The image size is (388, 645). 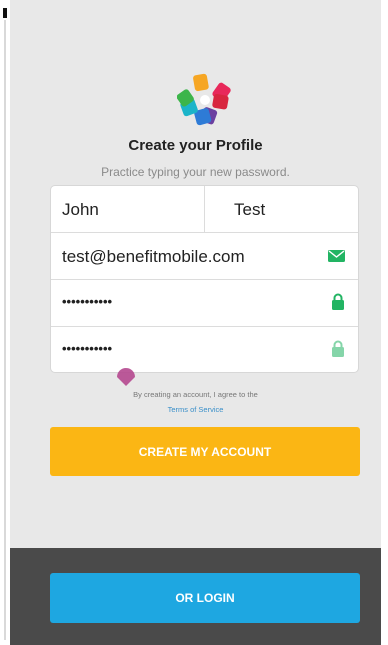 What do you see at coordinates (204, 99) in the screenshot?
I see `app-logo-icon` at bounding box center [204, 99].